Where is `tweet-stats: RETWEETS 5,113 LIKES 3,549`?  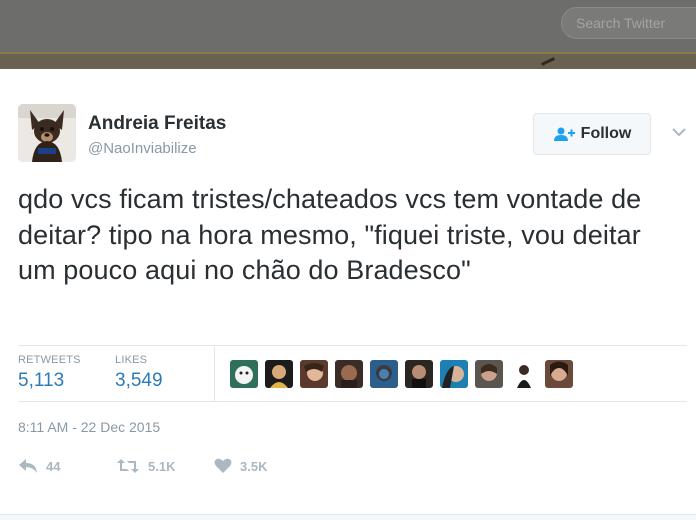
tweet-stats: RETWEETS 5,113 LIKES 3,549 is located at coordinates (352, 373).